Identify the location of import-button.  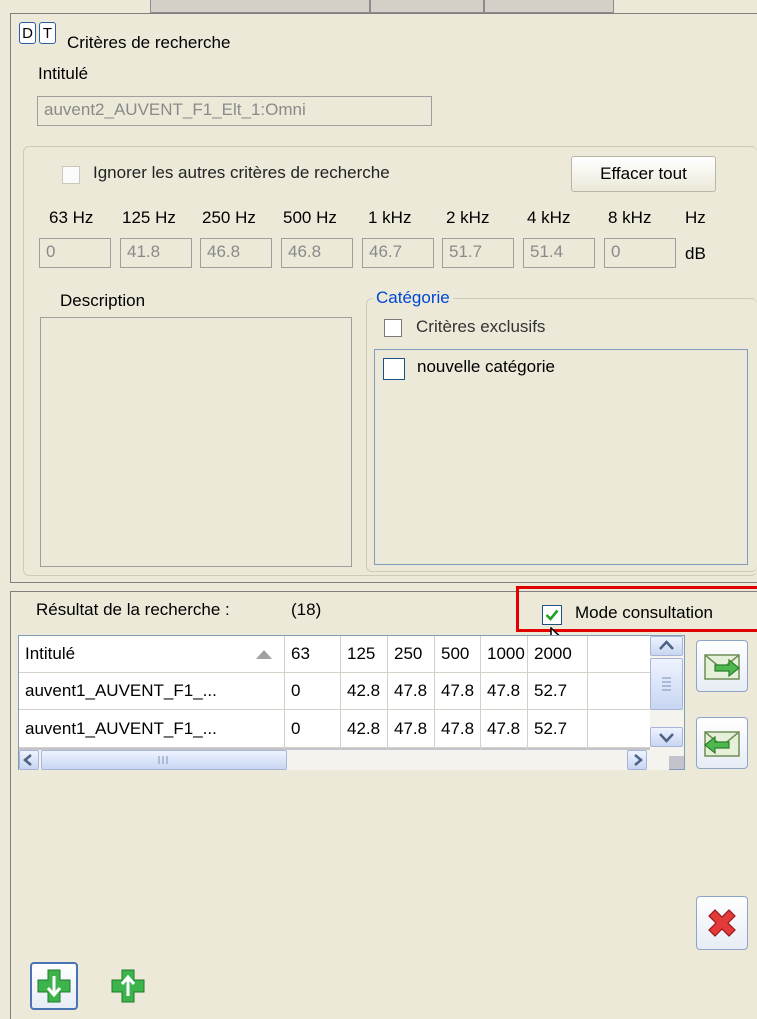
(722, 743).